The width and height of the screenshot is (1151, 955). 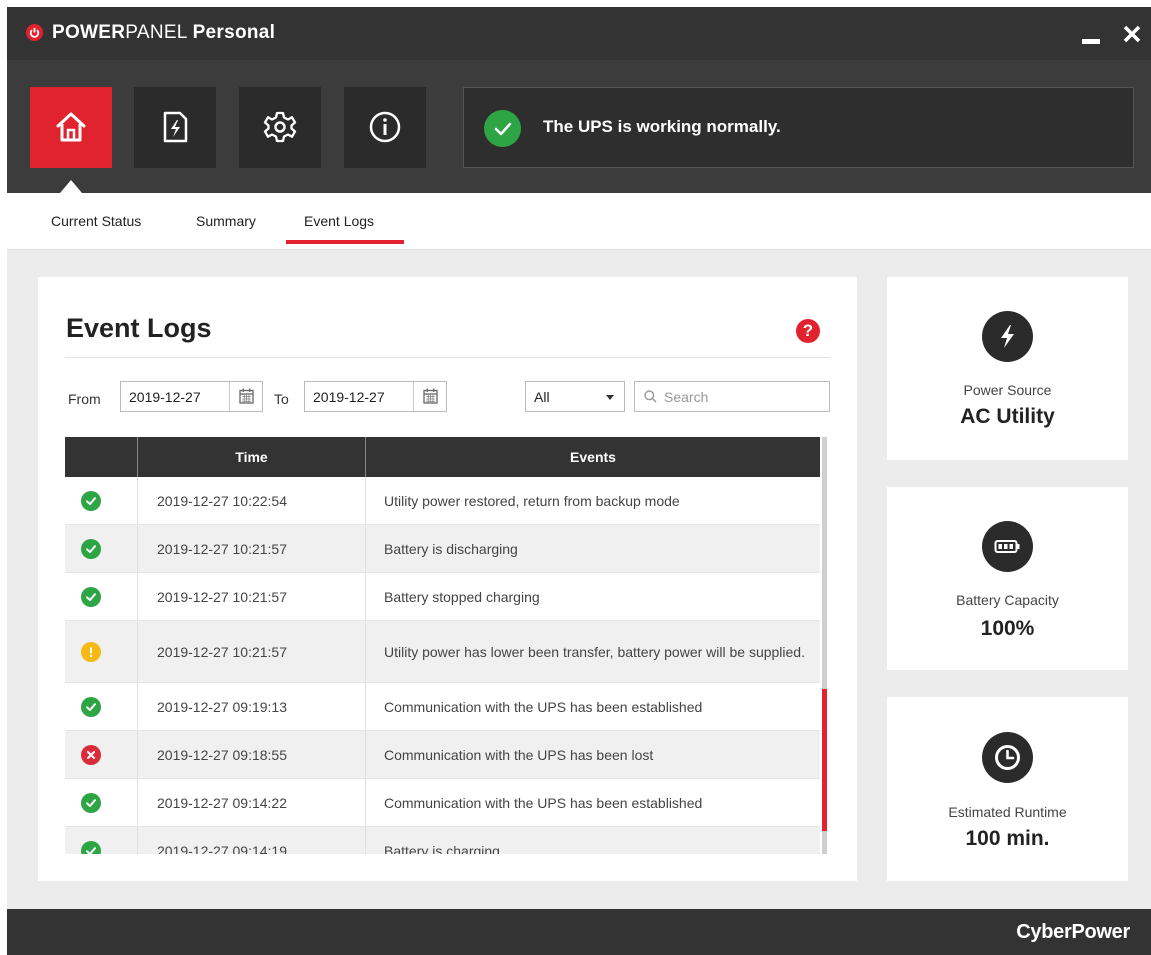 I want to click on status-message: The UPS is working normally., so click(x=662, y=126).